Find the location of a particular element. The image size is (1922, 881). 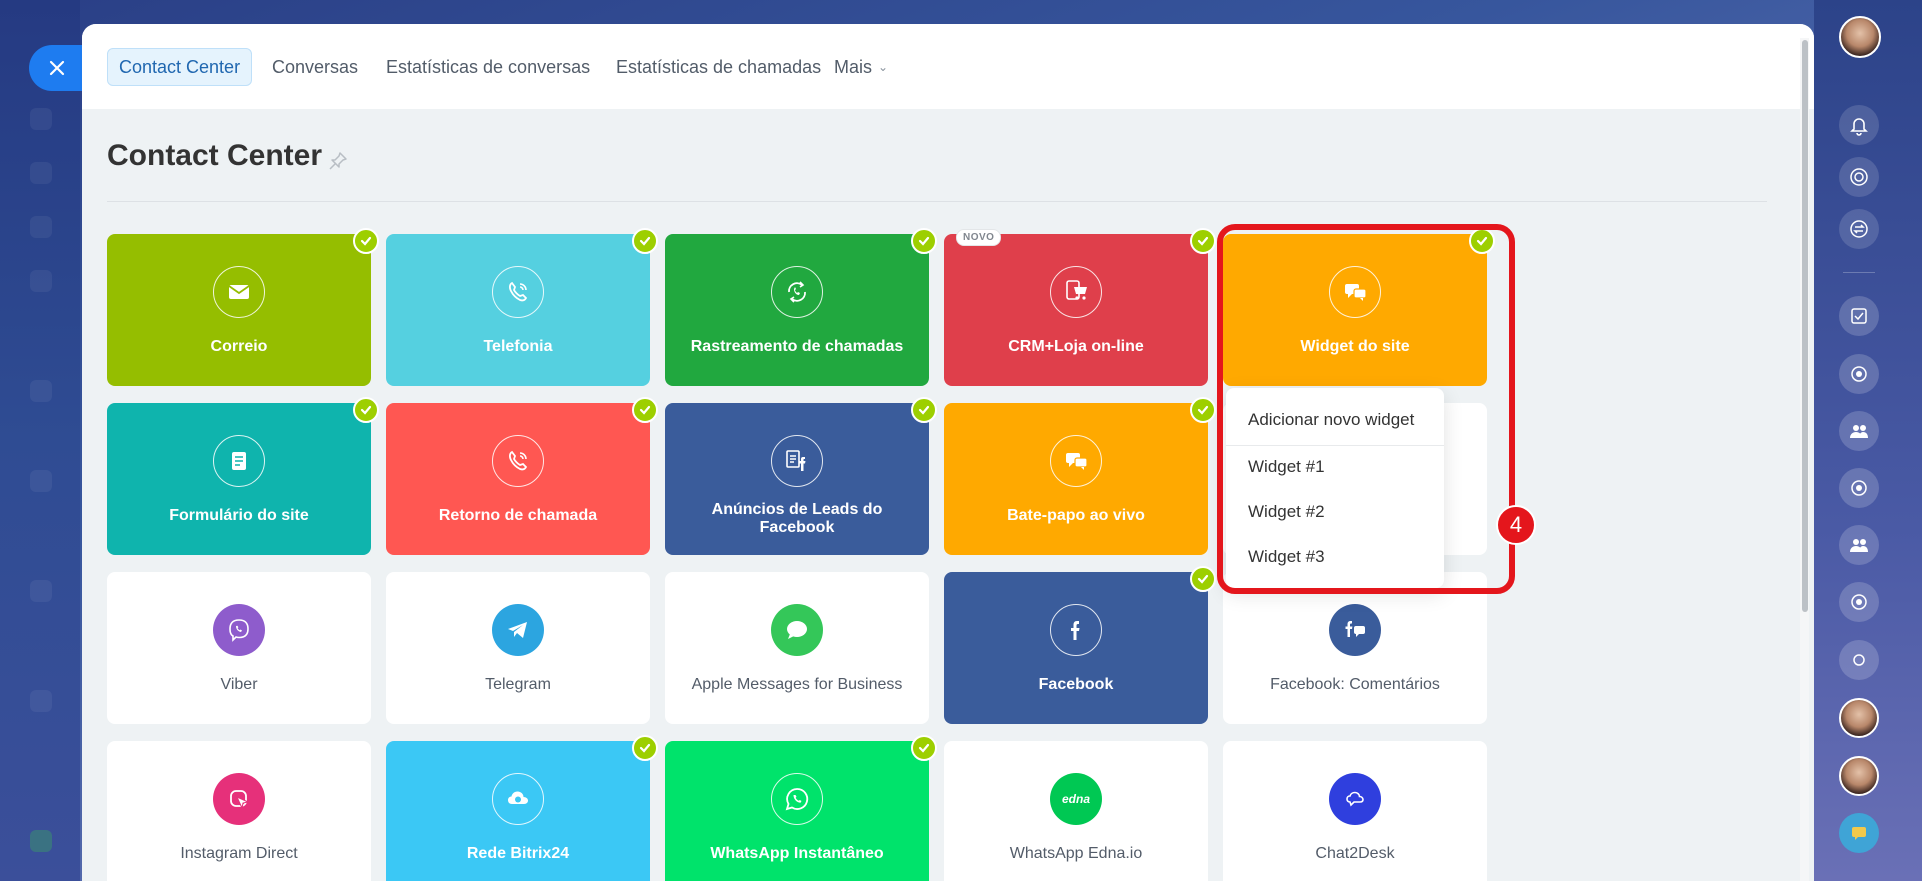

tile-correio: Correio is located at coordinates (243, 307).